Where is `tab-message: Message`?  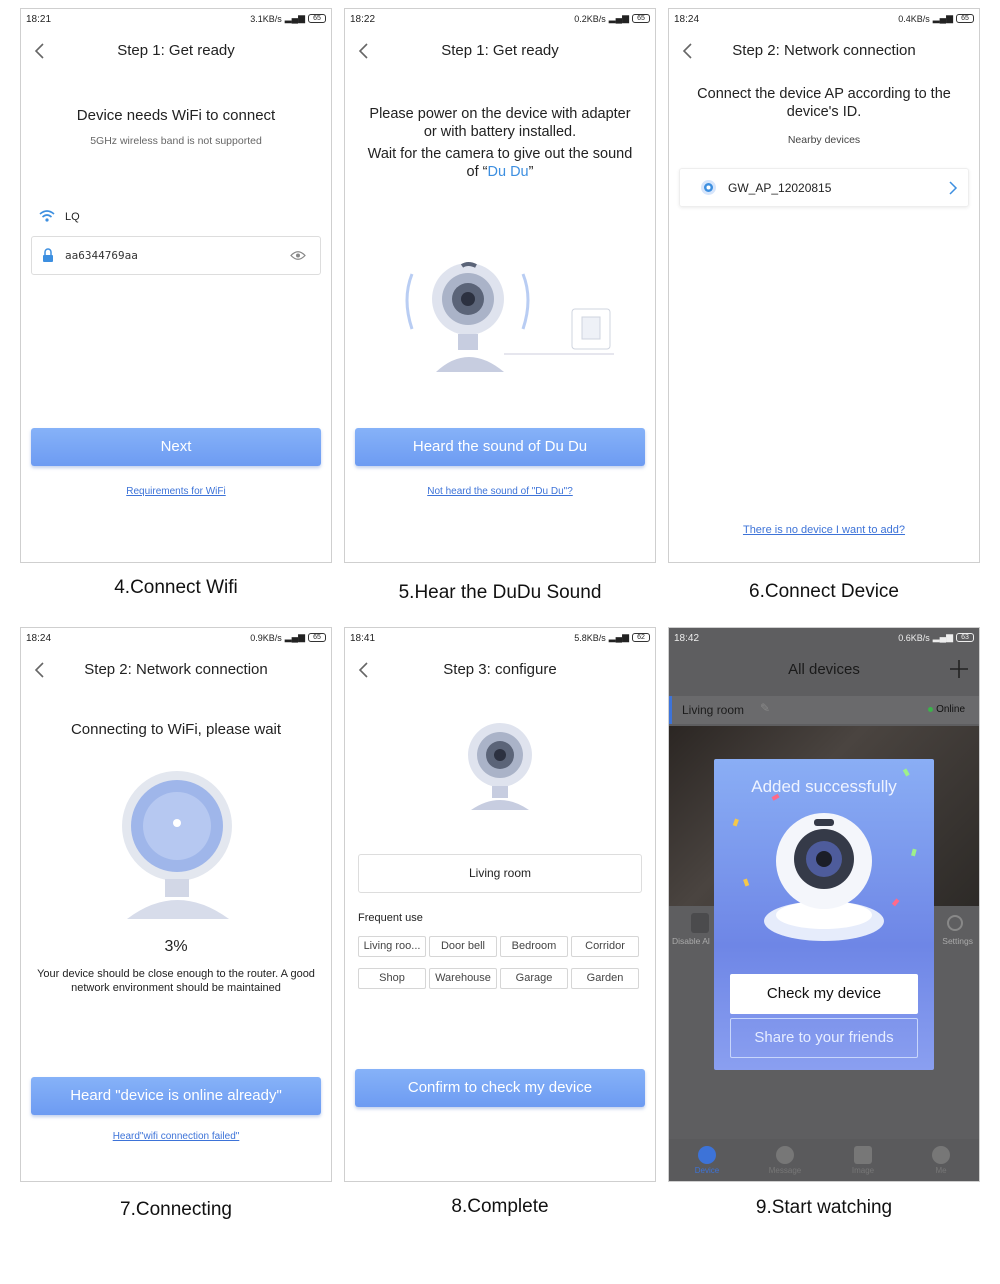 tab-message: Message is located at coordinates (785, 1160).